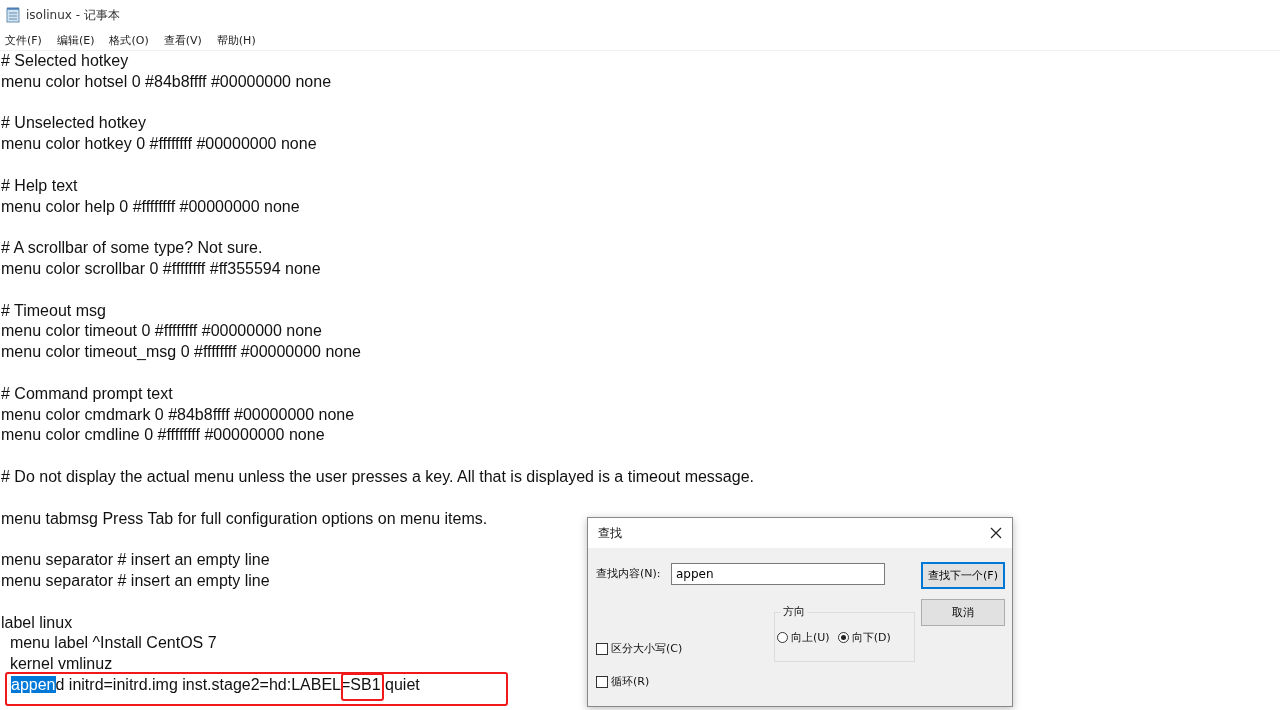 The width and height of the screenshot is (1280, 710). I want to click on code-line: menu label ^Install CentOS 7, so click(112, 643).